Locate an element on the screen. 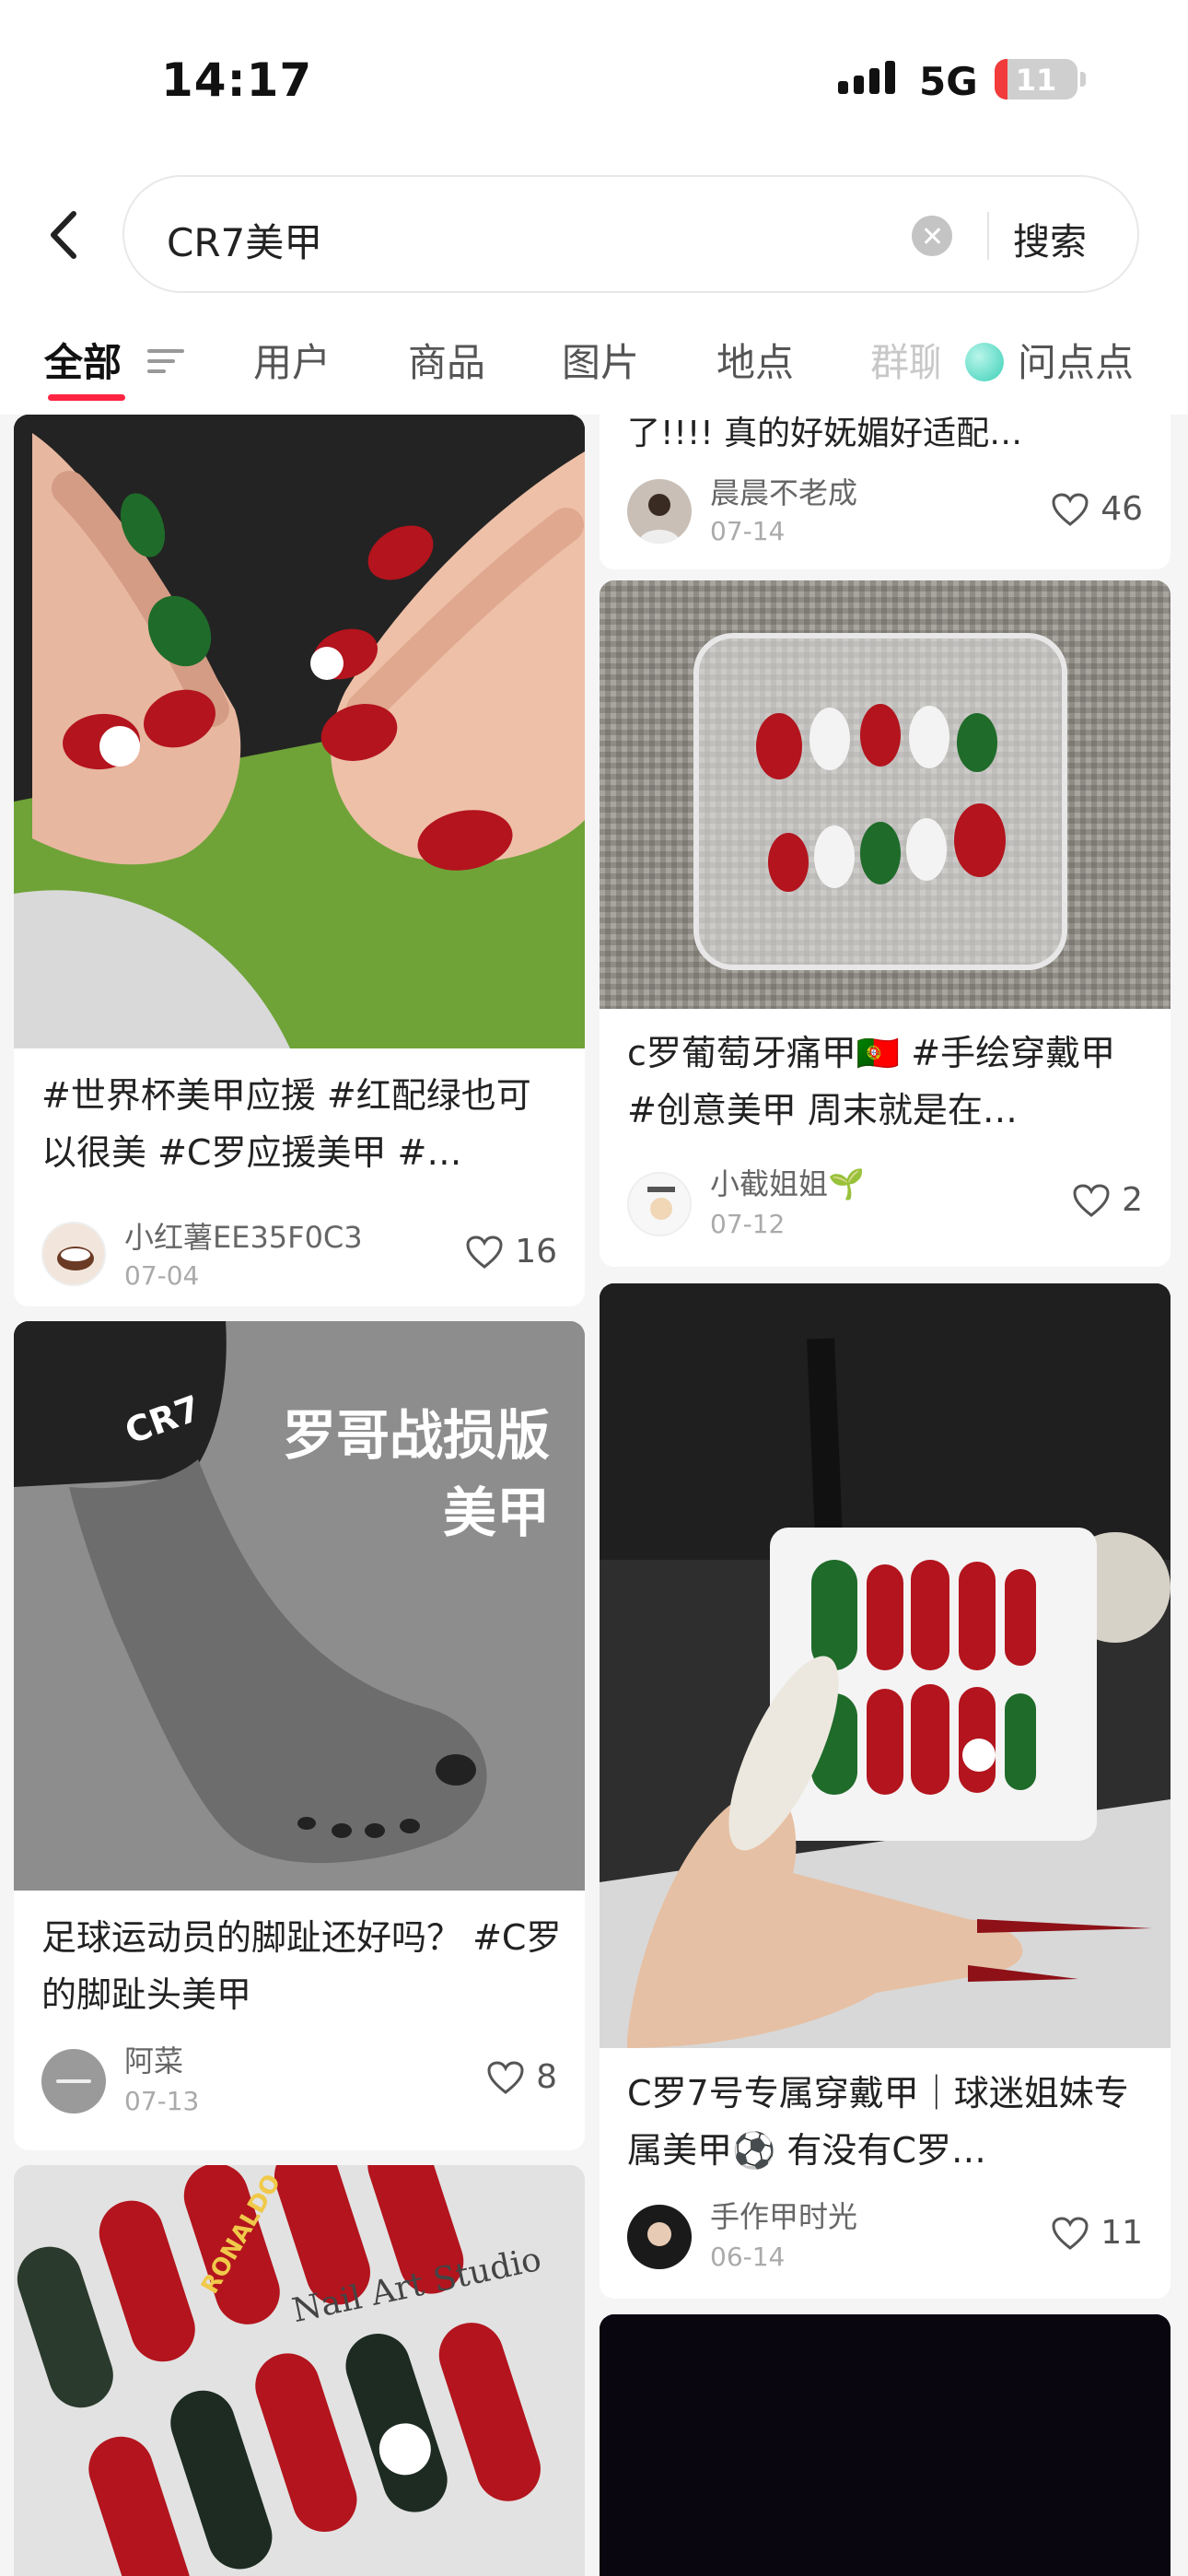 The width and height of the screenshot is (1188, 2576). cover-caption: 罗哥战损版 美甲 is located at coordinates (416, 1474).